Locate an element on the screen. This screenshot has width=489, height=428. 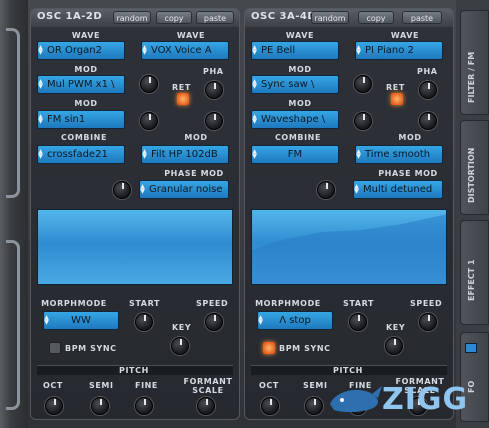
osc1-oct-knob is located at coordinates (54, 406).